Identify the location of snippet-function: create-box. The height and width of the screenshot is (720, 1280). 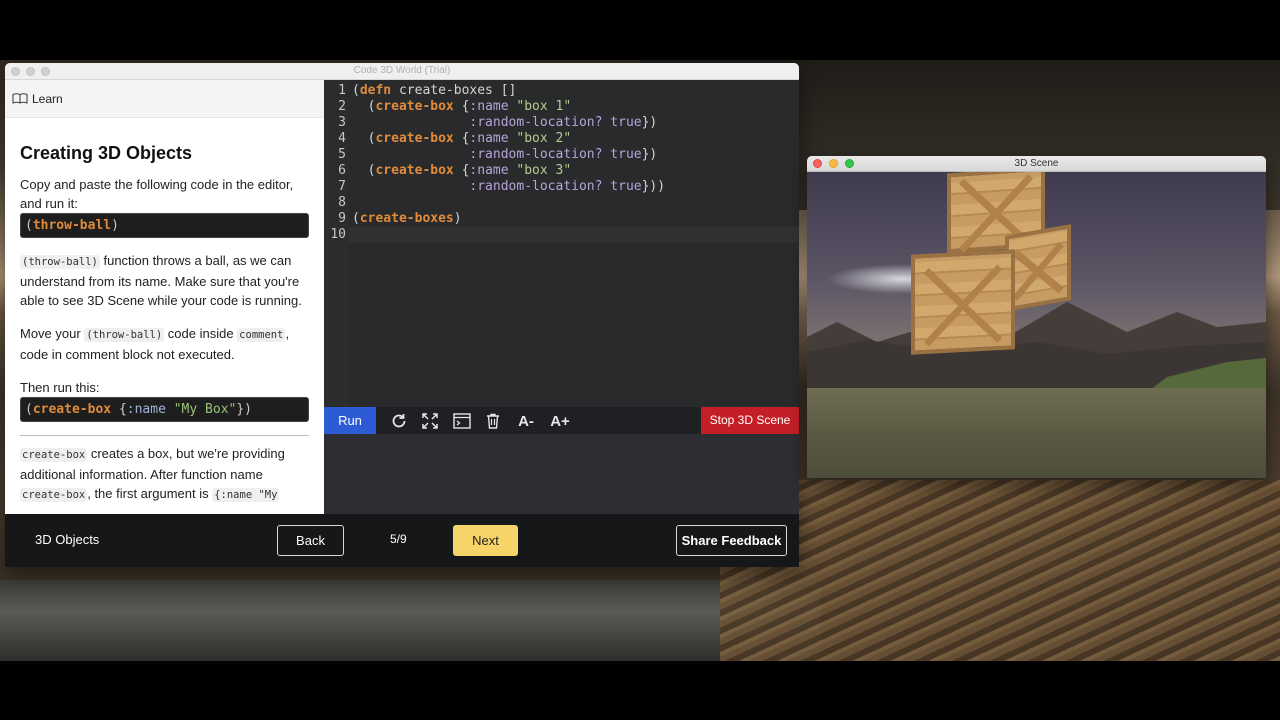
(72, 409).